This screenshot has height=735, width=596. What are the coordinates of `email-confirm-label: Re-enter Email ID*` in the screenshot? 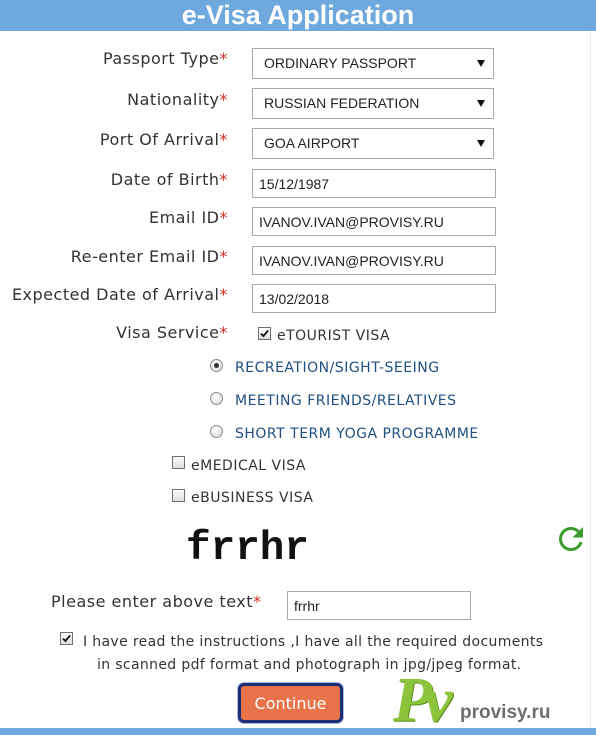 It's located at (114, 257).